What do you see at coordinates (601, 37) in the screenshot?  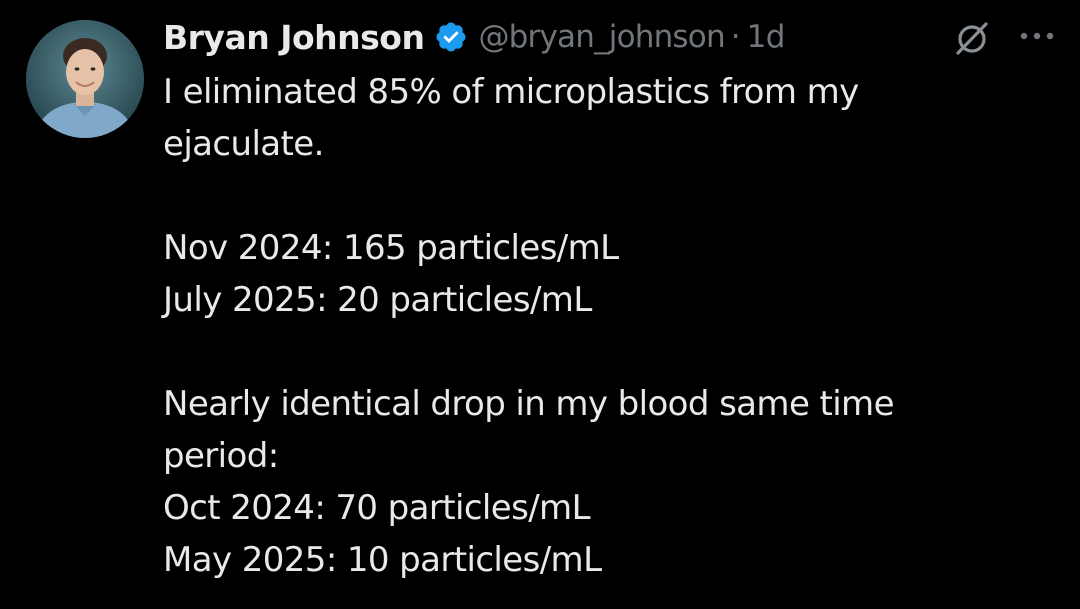 I see `author-handle: @bryan_johnson` at bounding box center [601, 37].